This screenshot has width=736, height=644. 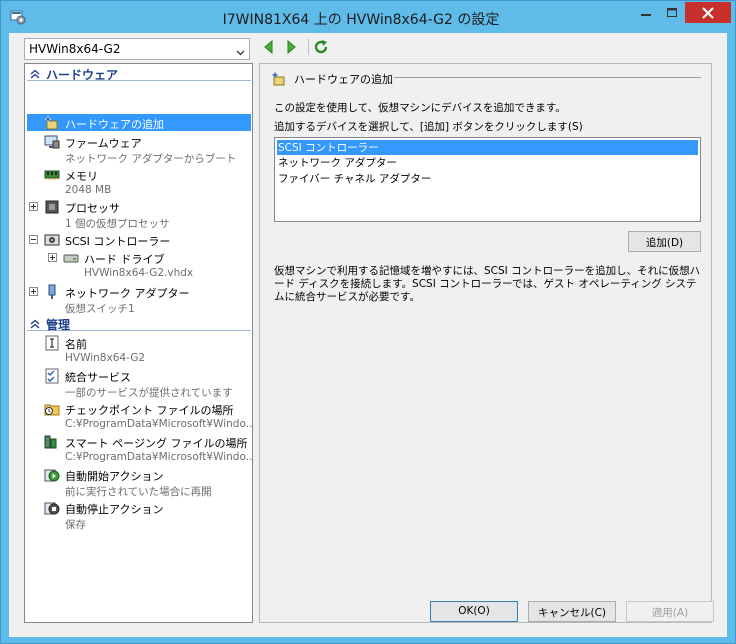 What do you see at coordinates (672, 12) in the screenshot?
I see `maximize-button` at bounding box center [672, 12].